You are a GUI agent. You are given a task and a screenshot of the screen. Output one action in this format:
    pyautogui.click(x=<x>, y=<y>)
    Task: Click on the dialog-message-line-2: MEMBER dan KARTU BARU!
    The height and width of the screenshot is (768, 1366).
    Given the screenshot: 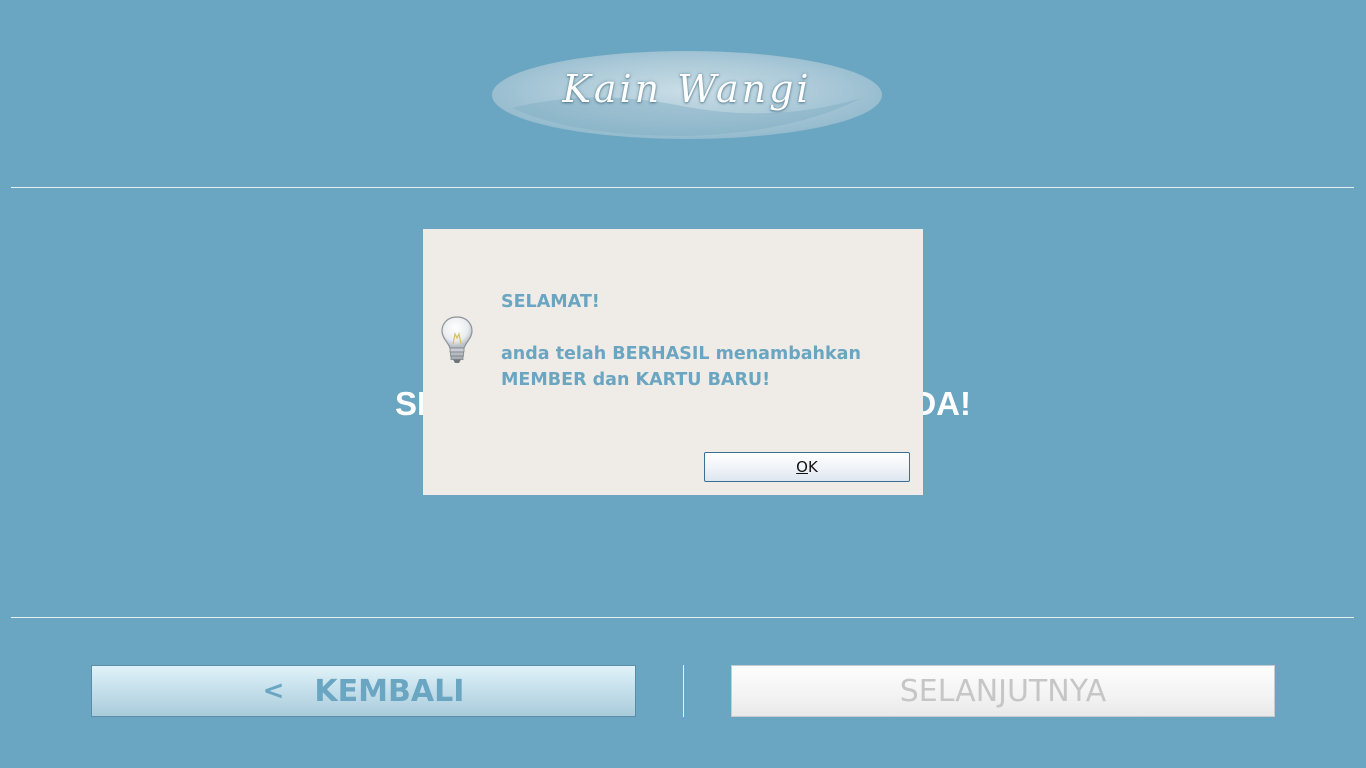 What is the action you would take?
    pyautogui.click(x=636, y=380)
    